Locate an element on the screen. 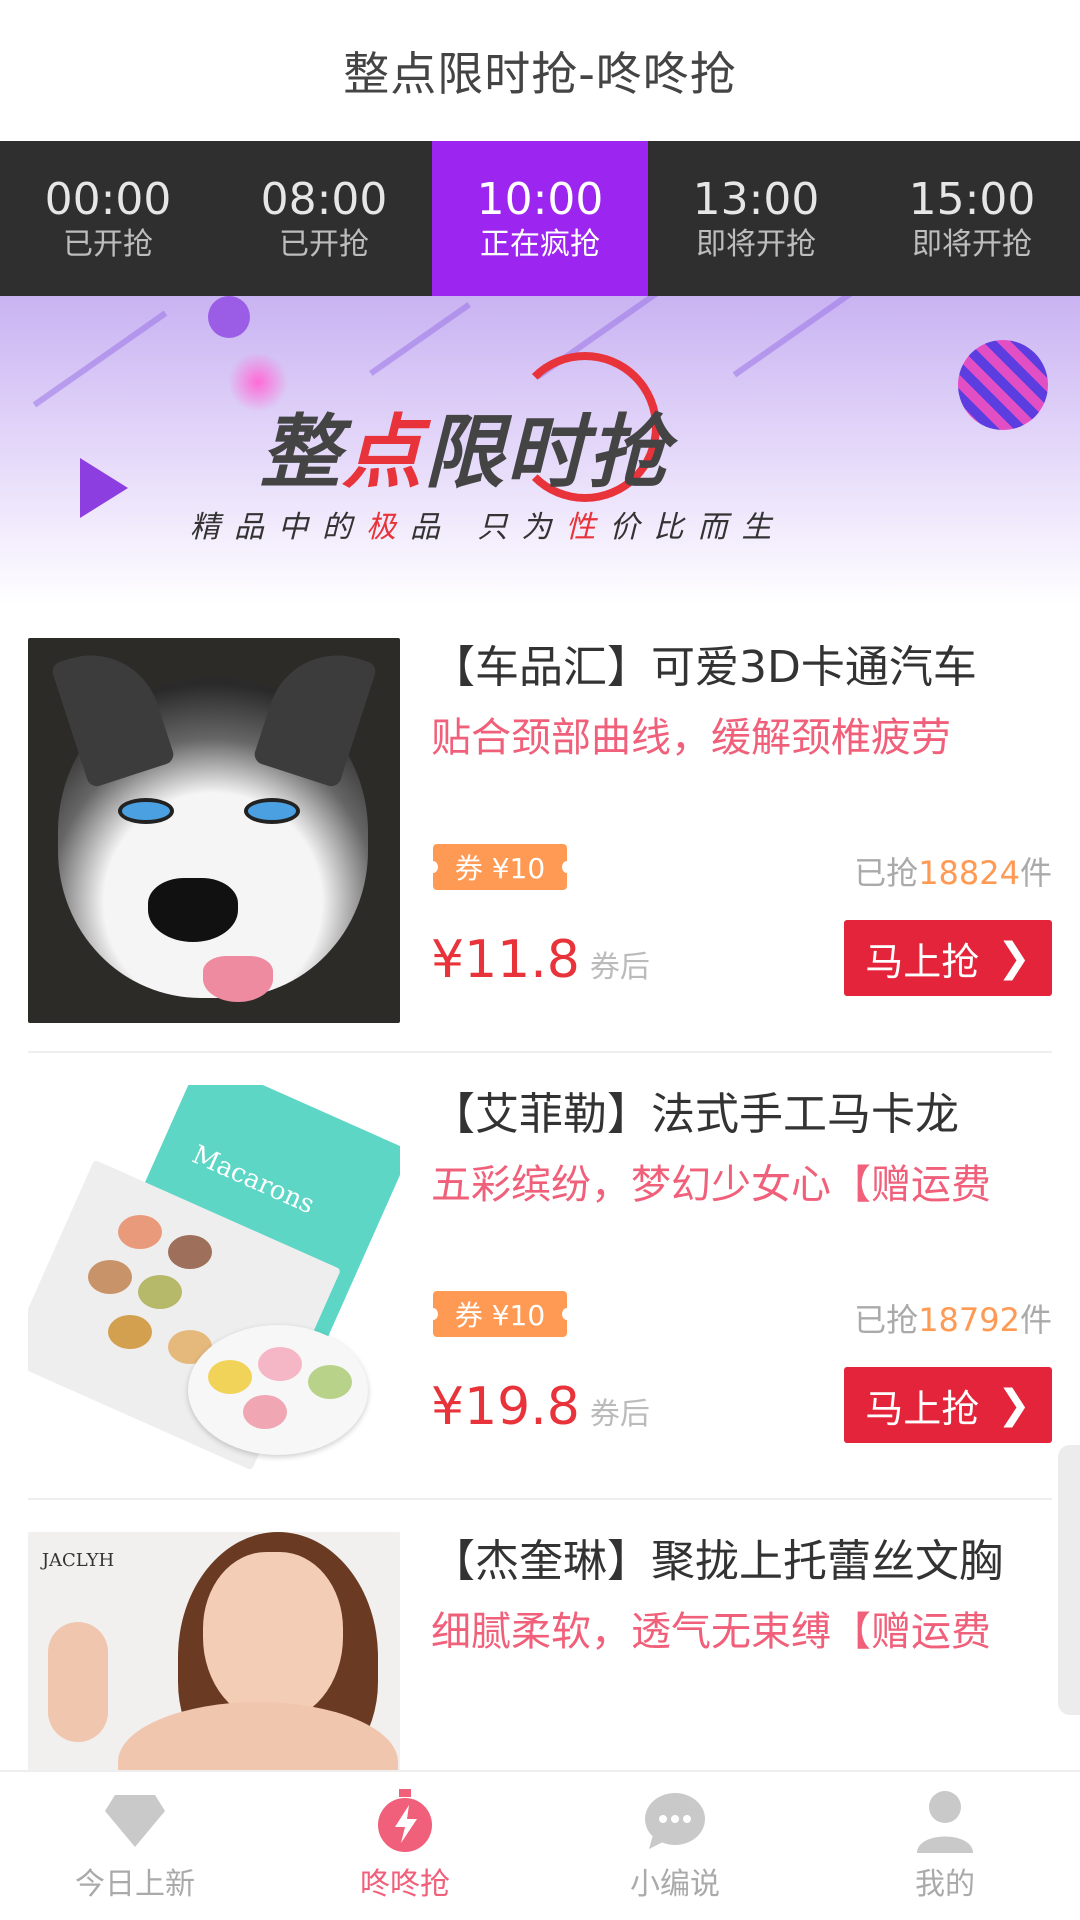 The width and height of the screenshot is (1080, 1920). diamond-icon is located at coordinates (135, 1821).